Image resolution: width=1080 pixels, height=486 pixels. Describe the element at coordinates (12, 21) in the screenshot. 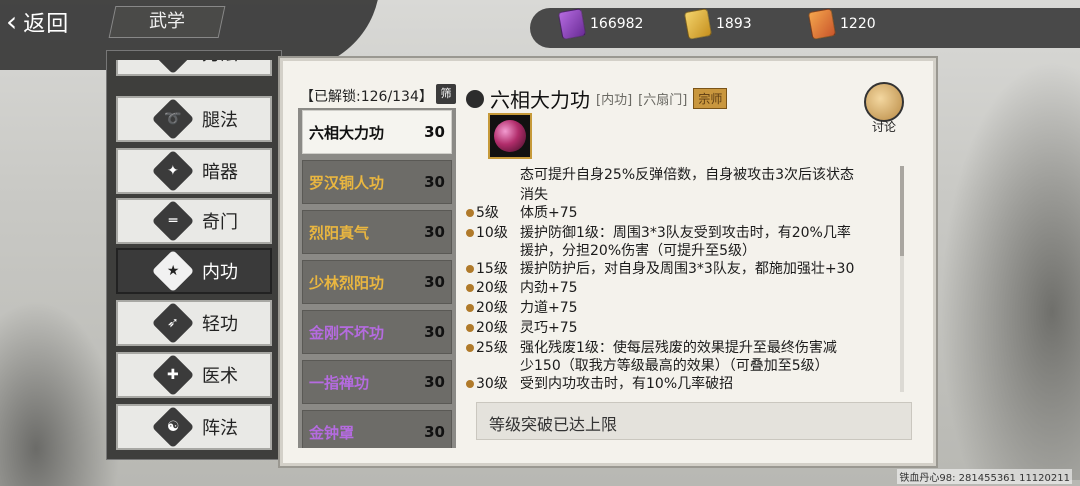

I see `chevron-left-icon: ‹` at that location.